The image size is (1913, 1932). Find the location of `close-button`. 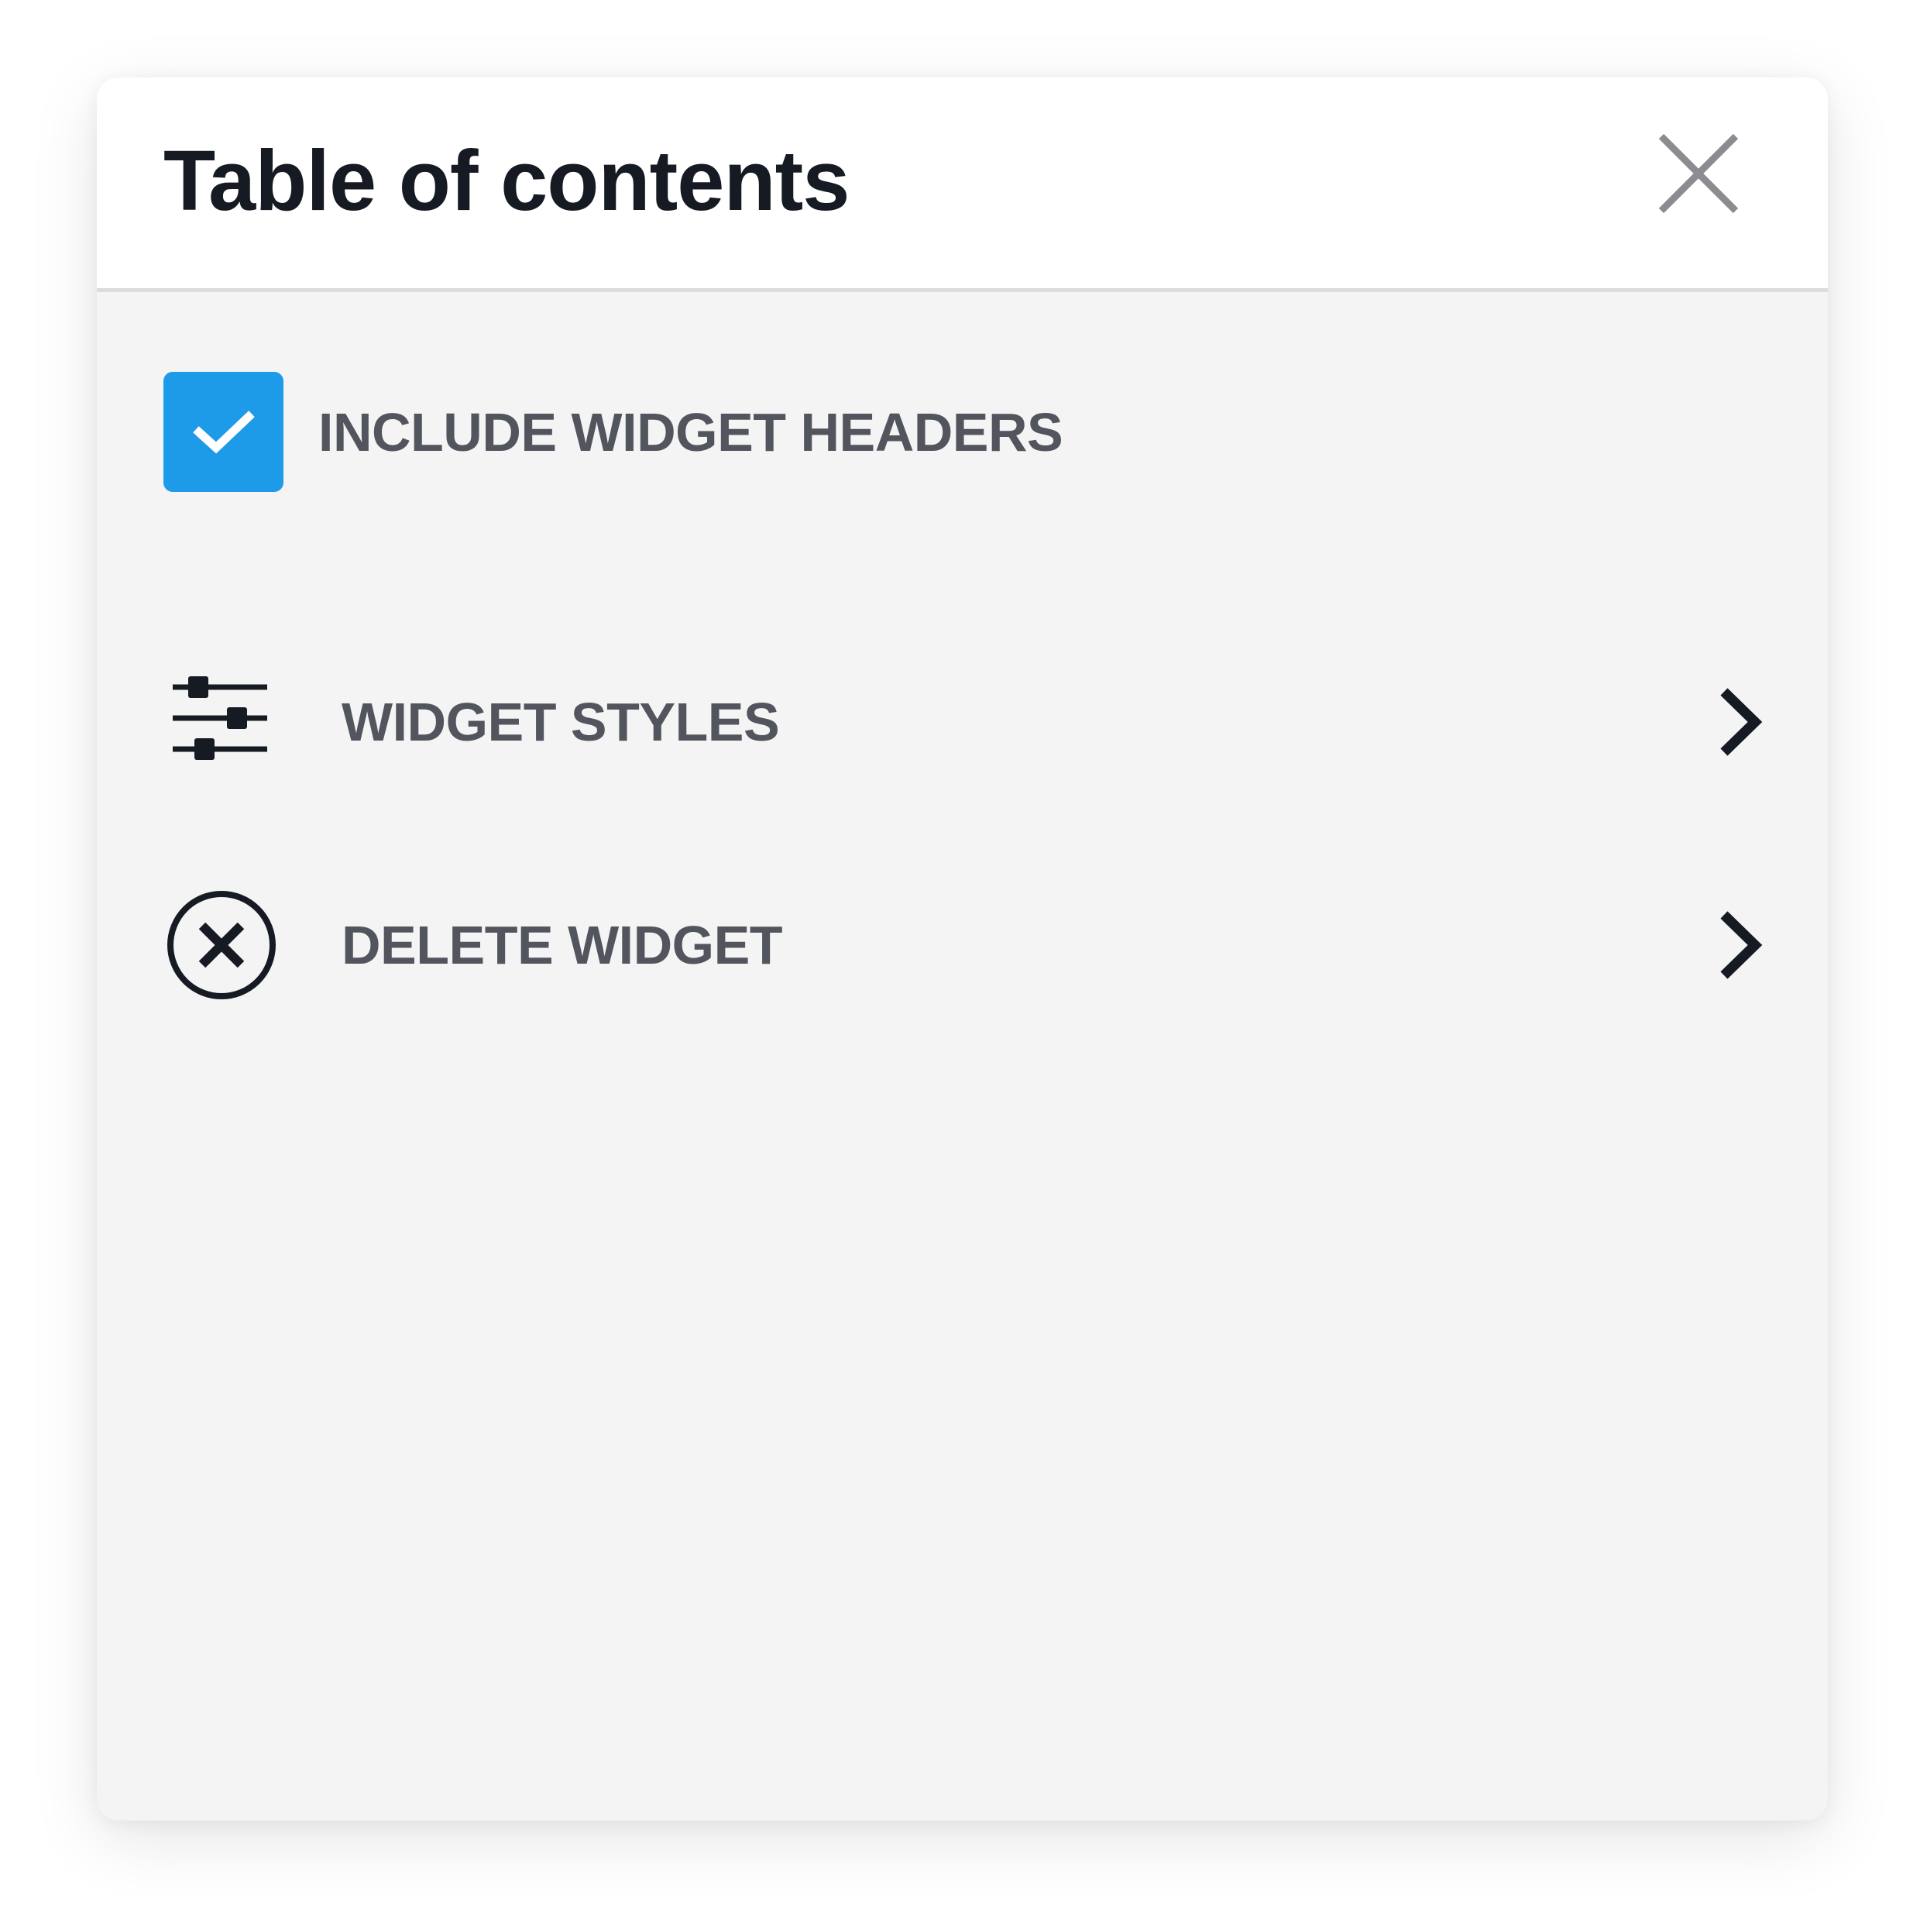

close-button is located at coordinates (1698, 173).